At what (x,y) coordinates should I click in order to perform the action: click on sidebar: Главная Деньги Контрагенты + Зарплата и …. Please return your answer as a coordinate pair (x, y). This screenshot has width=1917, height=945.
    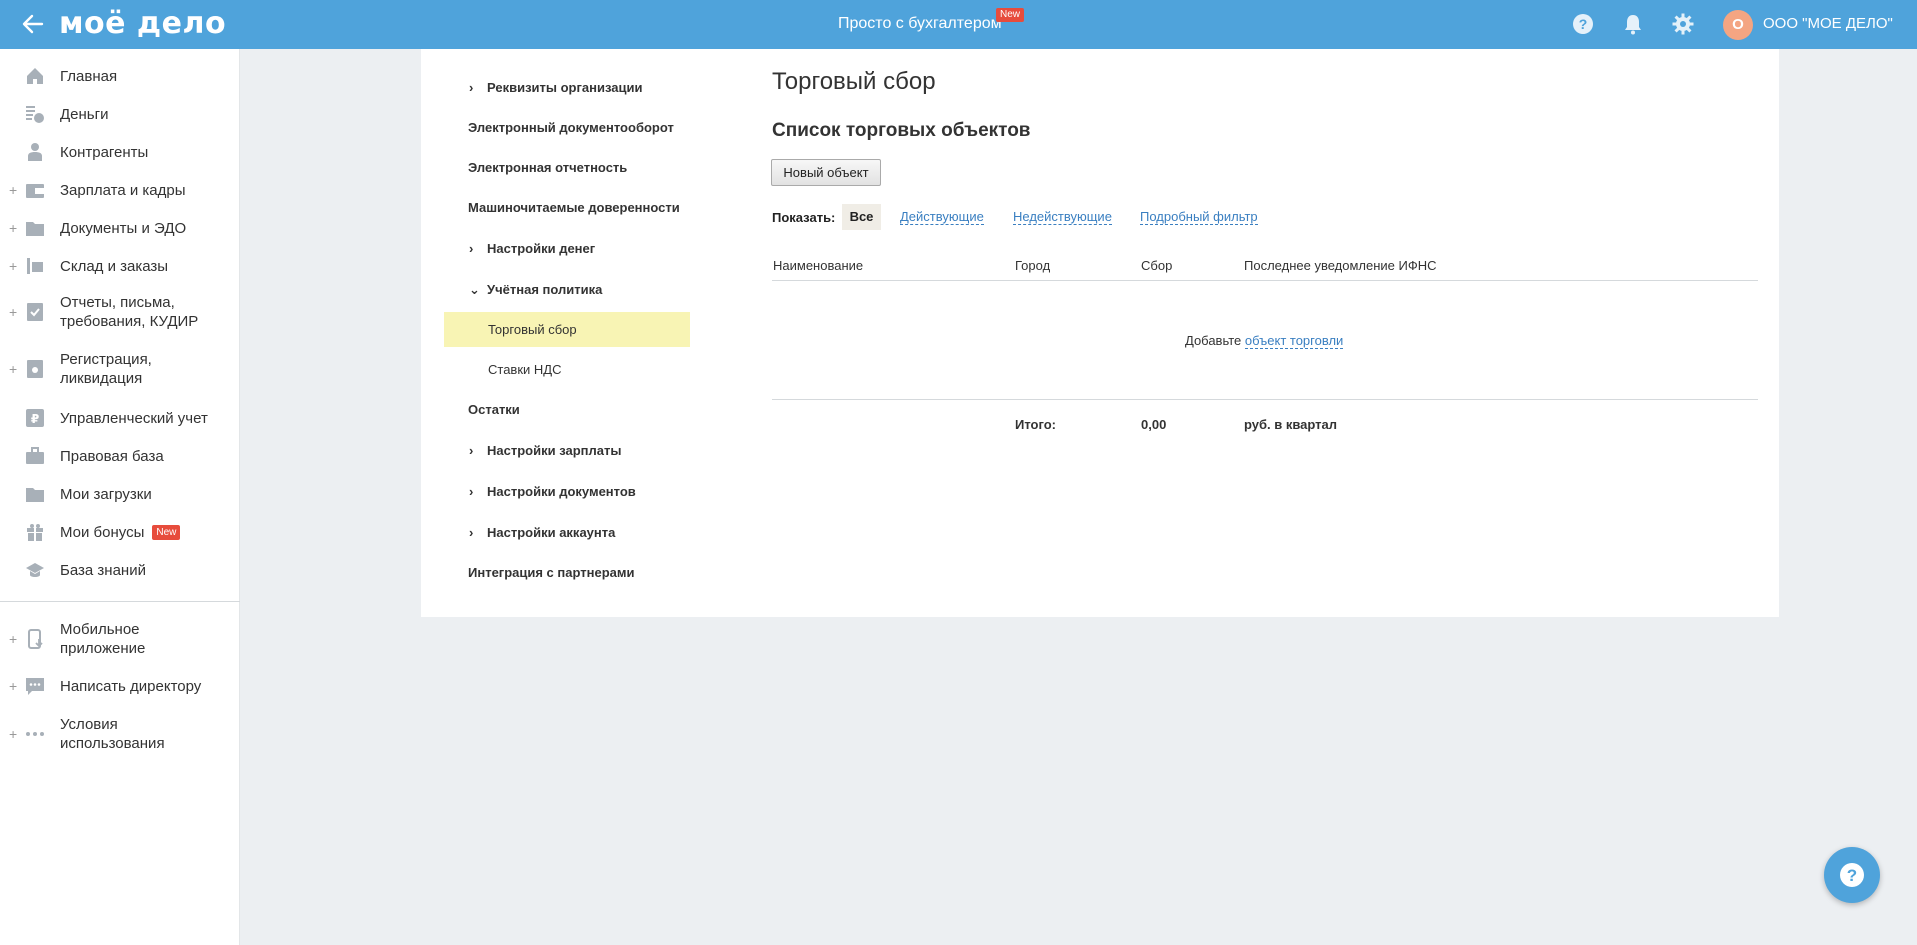
    Looking at the image, I should click on (120, 497).